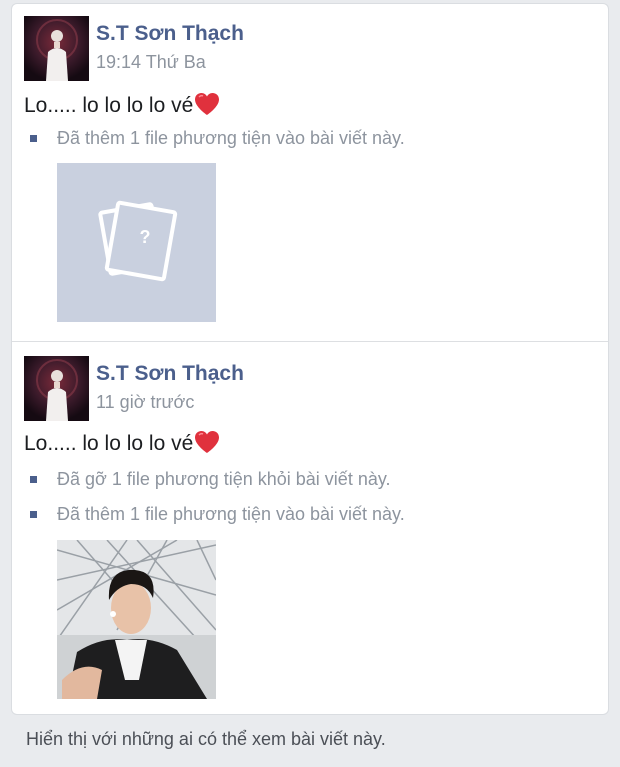  I want to click on post-timestamp: 19:14 Thứ Ba, so click(151, 62).